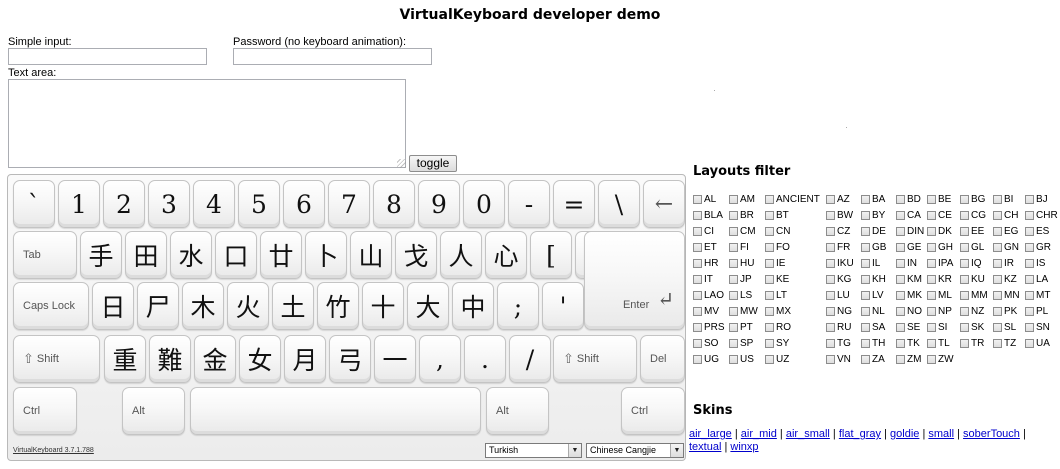 The width and height of the screenshot is (1060, 469). Describe the element at coordinates (125, 359) in the screenshot. I see `key-char: 重` at that location.